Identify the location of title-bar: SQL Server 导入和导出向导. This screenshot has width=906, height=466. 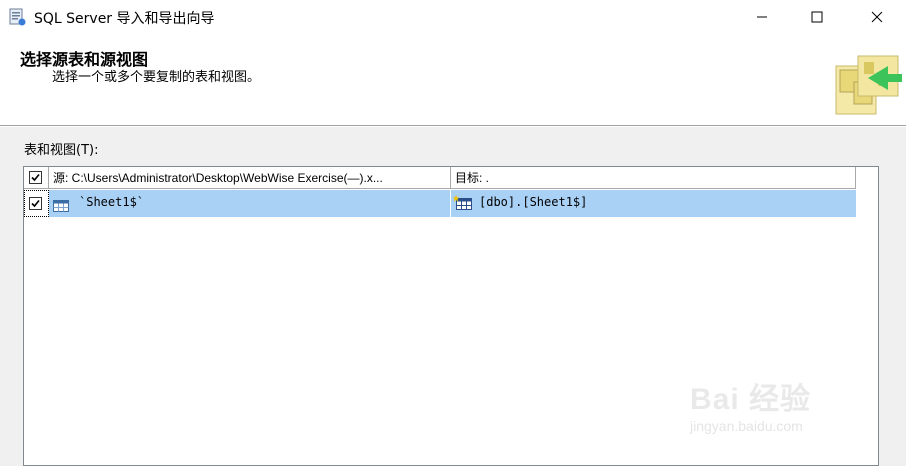
(453, 17).